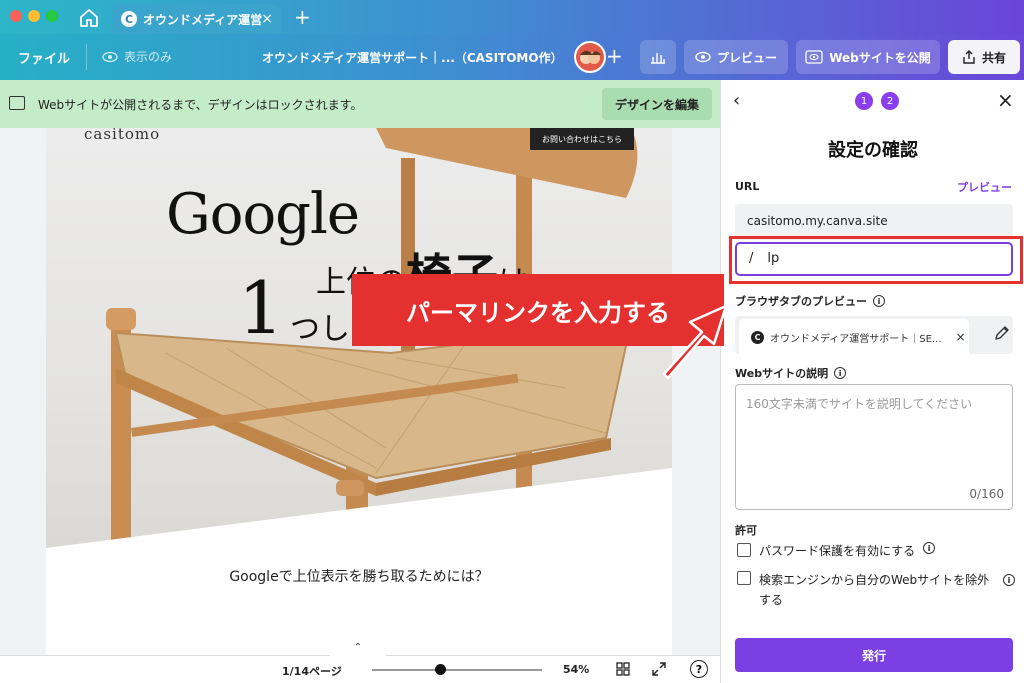 The height and width of the screenshot is (683, 1024). Describe the element at coordinates (16, 16) in the screenshot. I see `close-window-button` at that location.